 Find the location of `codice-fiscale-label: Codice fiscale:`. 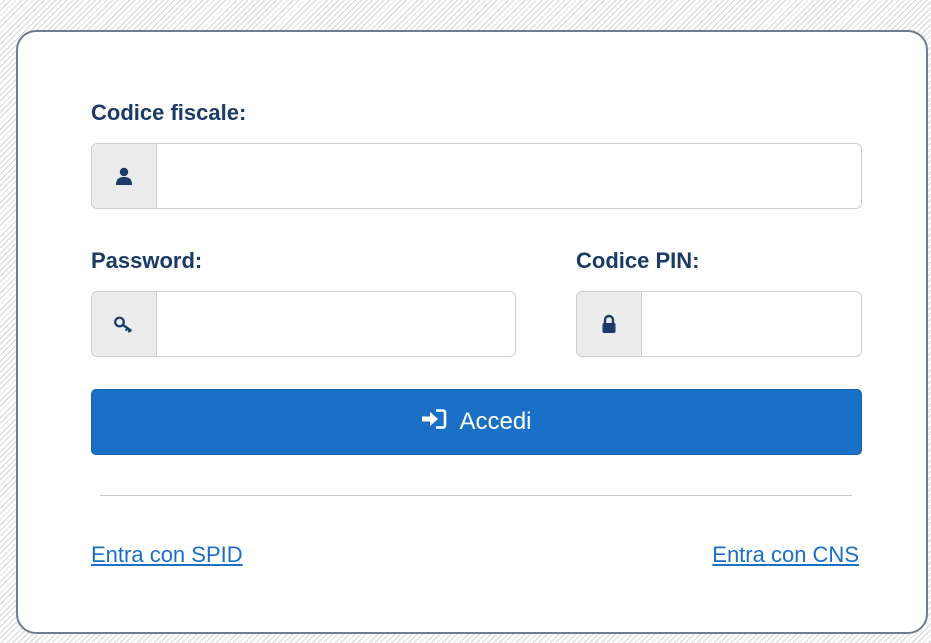

codice-fiscale-label: Codice fiscale: is located at coordinates (169, 112).